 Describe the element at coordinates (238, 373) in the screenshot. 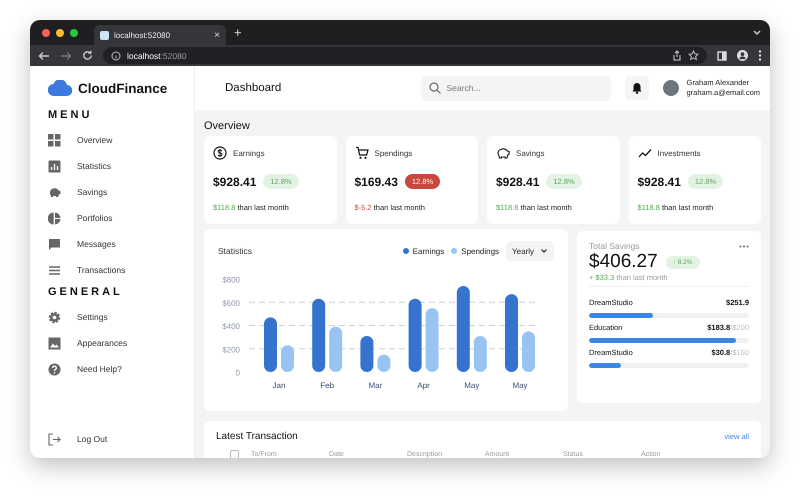

I see `y-tick-label: 0` at that location.